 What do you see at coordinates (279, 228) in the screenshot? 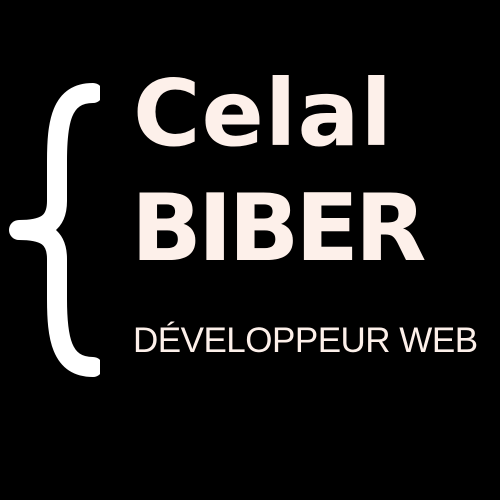
I see `last-name-text: BIBER` at bounding box center [279, 228].